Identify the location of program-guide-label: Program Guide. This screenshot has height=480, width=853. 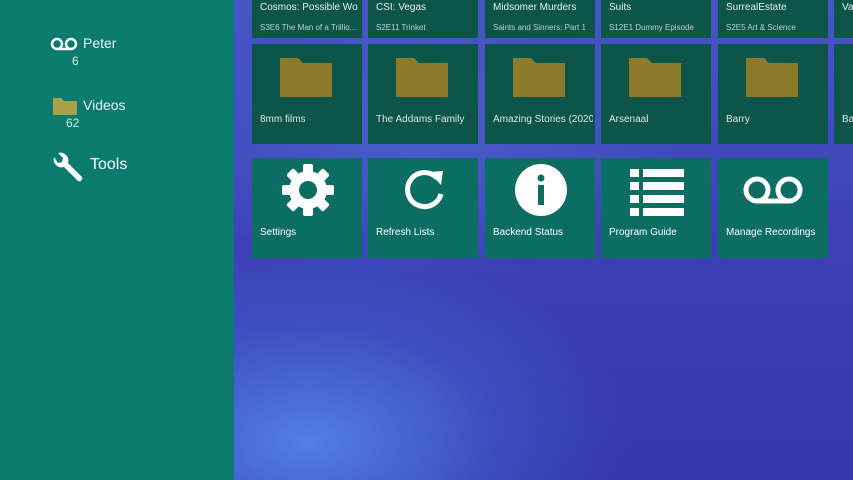
(643, 232).